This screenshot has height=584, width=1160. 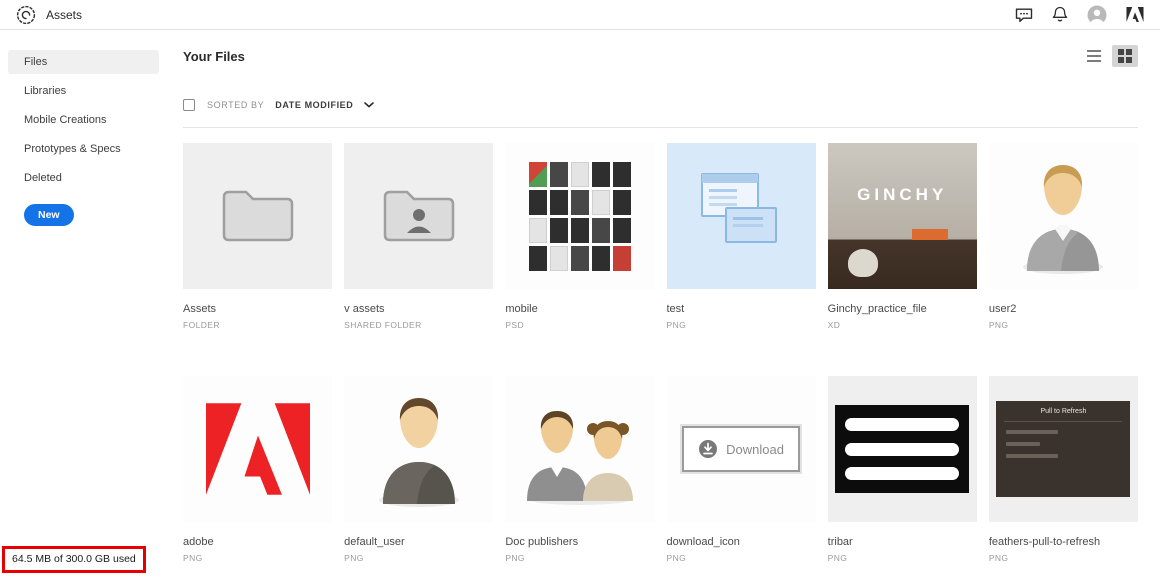 What do you see at coordinates (580, 15) in the screenshot?
I see `topbar: Assets` at bounding box center [580, 15].